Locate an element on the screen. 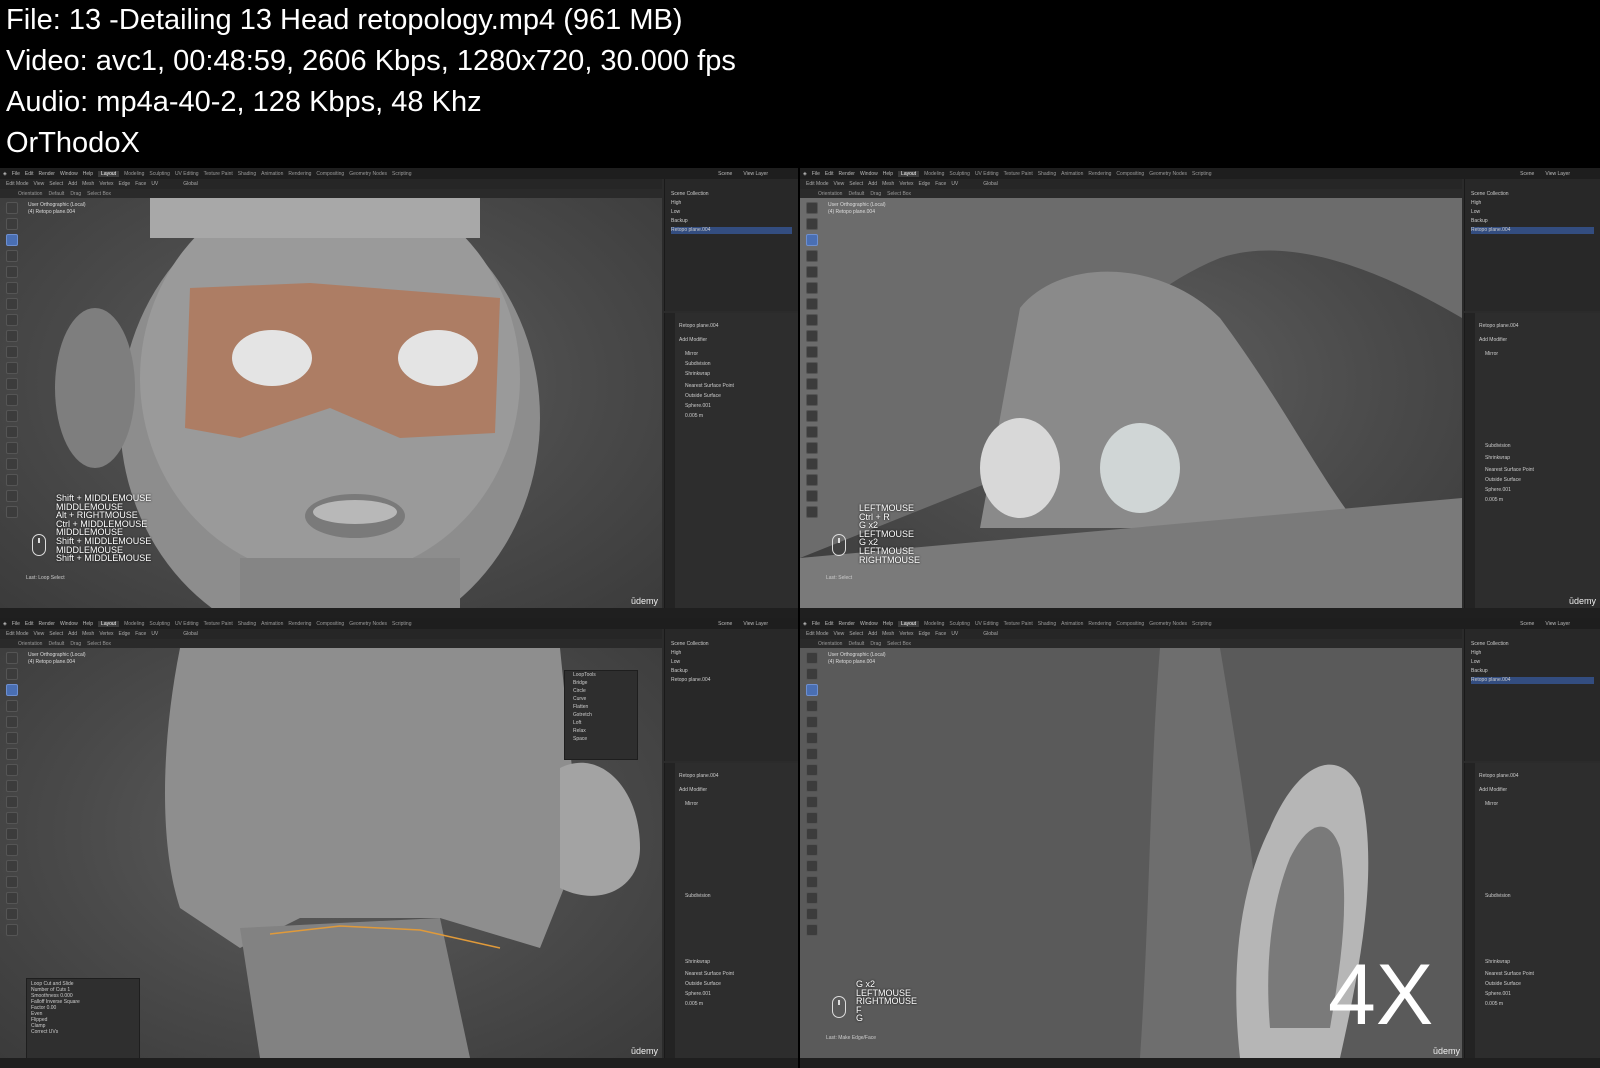 The image size is (1600, 1068). outliner-retopo-plane: Retopo plane.004 is located at coordinates (1532, 230).